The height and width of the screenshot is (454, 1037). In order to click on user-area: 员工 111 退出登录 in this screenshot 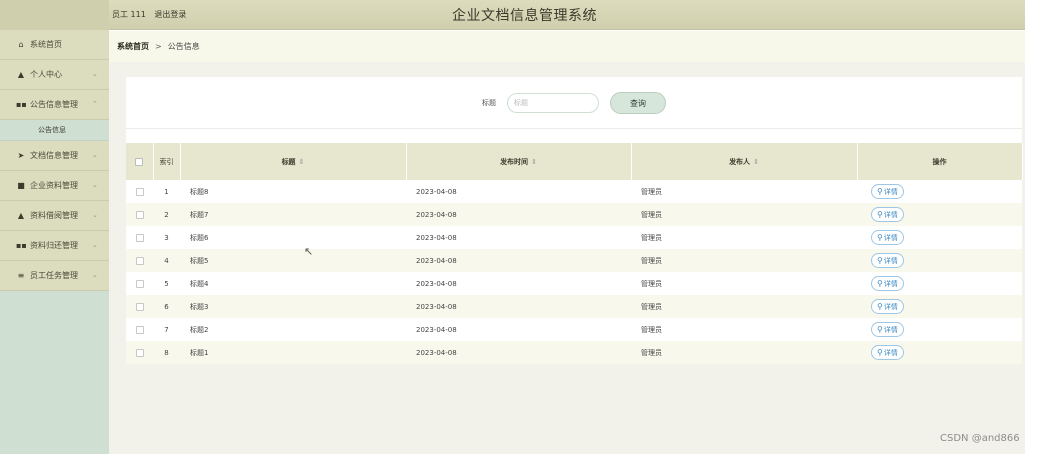, I will do `click(152, 14)`.